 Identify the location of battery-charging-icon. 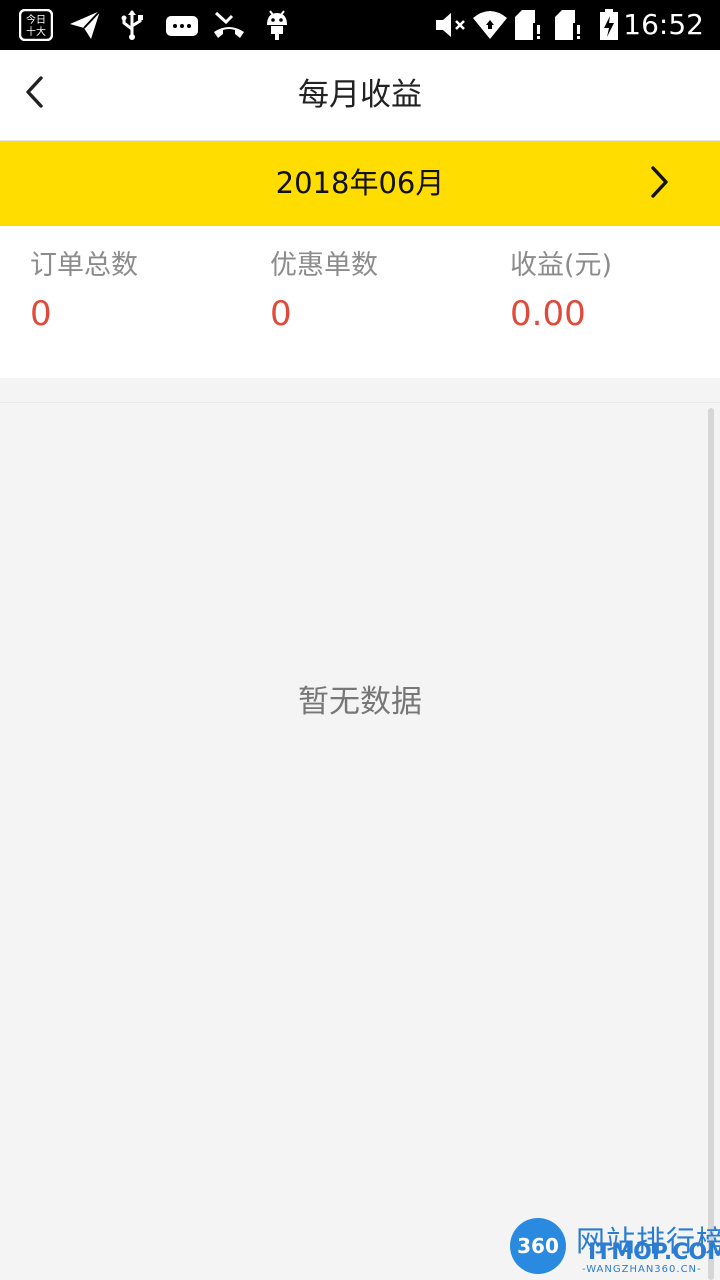
(609, 25).